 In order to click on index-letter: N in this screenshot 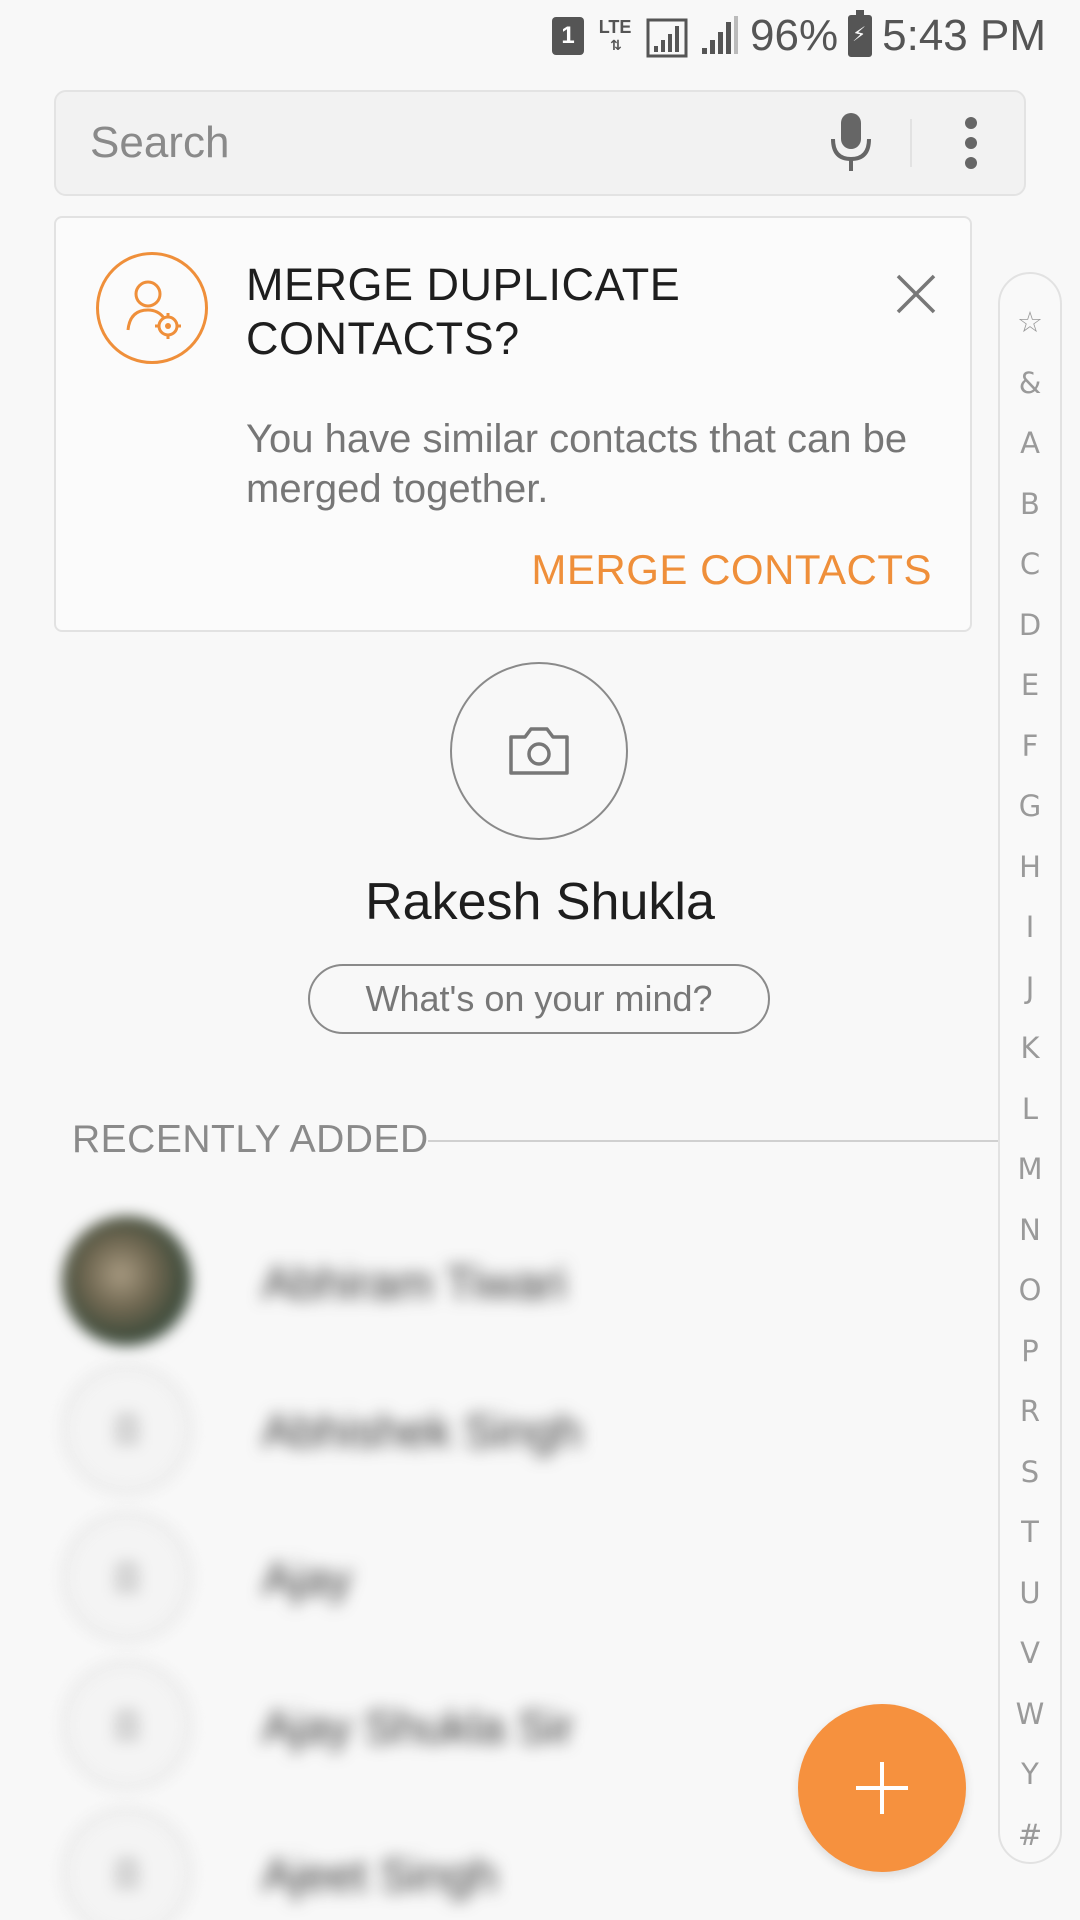, I will do `click(1030, 1230)`.